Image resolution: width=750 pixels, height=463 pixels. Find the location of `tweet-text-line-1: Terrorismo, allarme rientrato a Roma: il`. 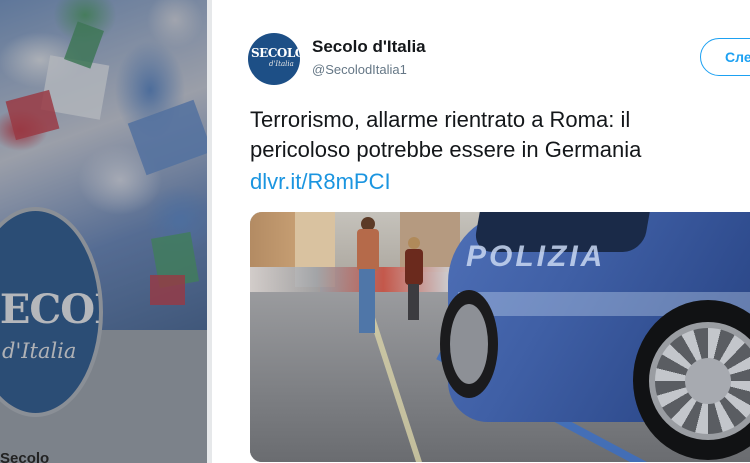

tweet-text-line-1: Terrorismo, allarme rientrato a Roma: il is located at coordinates (440, 119).